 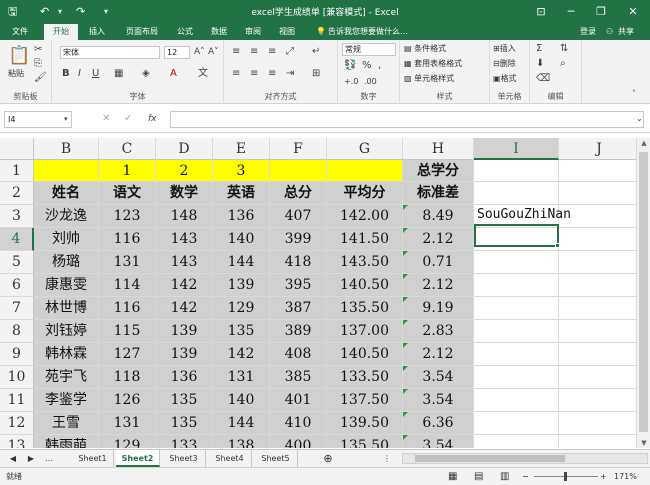 I want to click on tab-split-handle-icon: ⋮, so click(x=387, y=458).